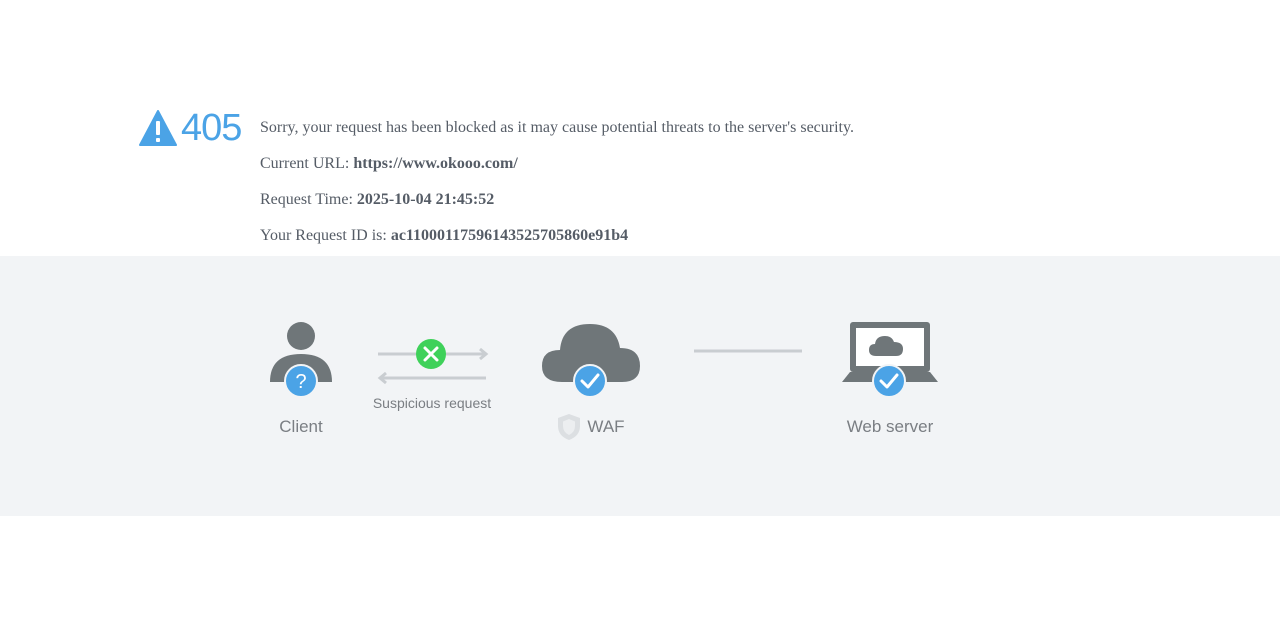  What do you see at coordinates (301, 426) in the screenshot?
I see `client-label: Client` at bounding box center [301, 426].